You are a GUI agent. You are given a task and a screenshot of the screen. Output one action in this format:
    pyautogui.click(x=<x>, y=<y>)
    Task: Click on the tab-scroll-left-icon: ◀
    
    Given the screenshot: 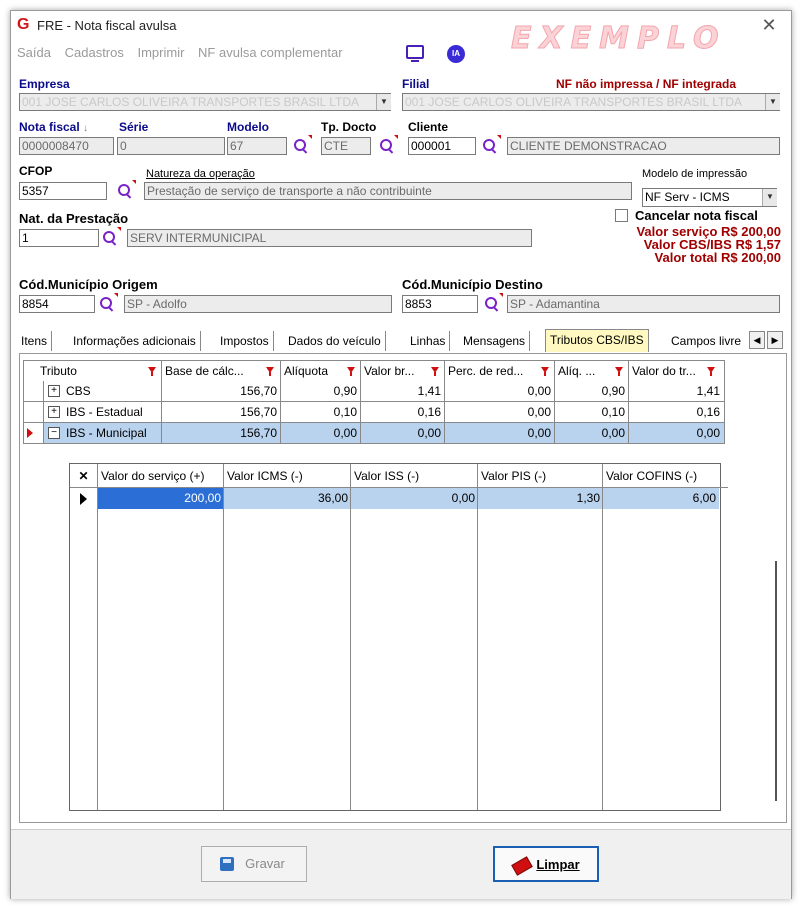 What is the action you would take?
    pyautogui.click(x=757, y=340)
    